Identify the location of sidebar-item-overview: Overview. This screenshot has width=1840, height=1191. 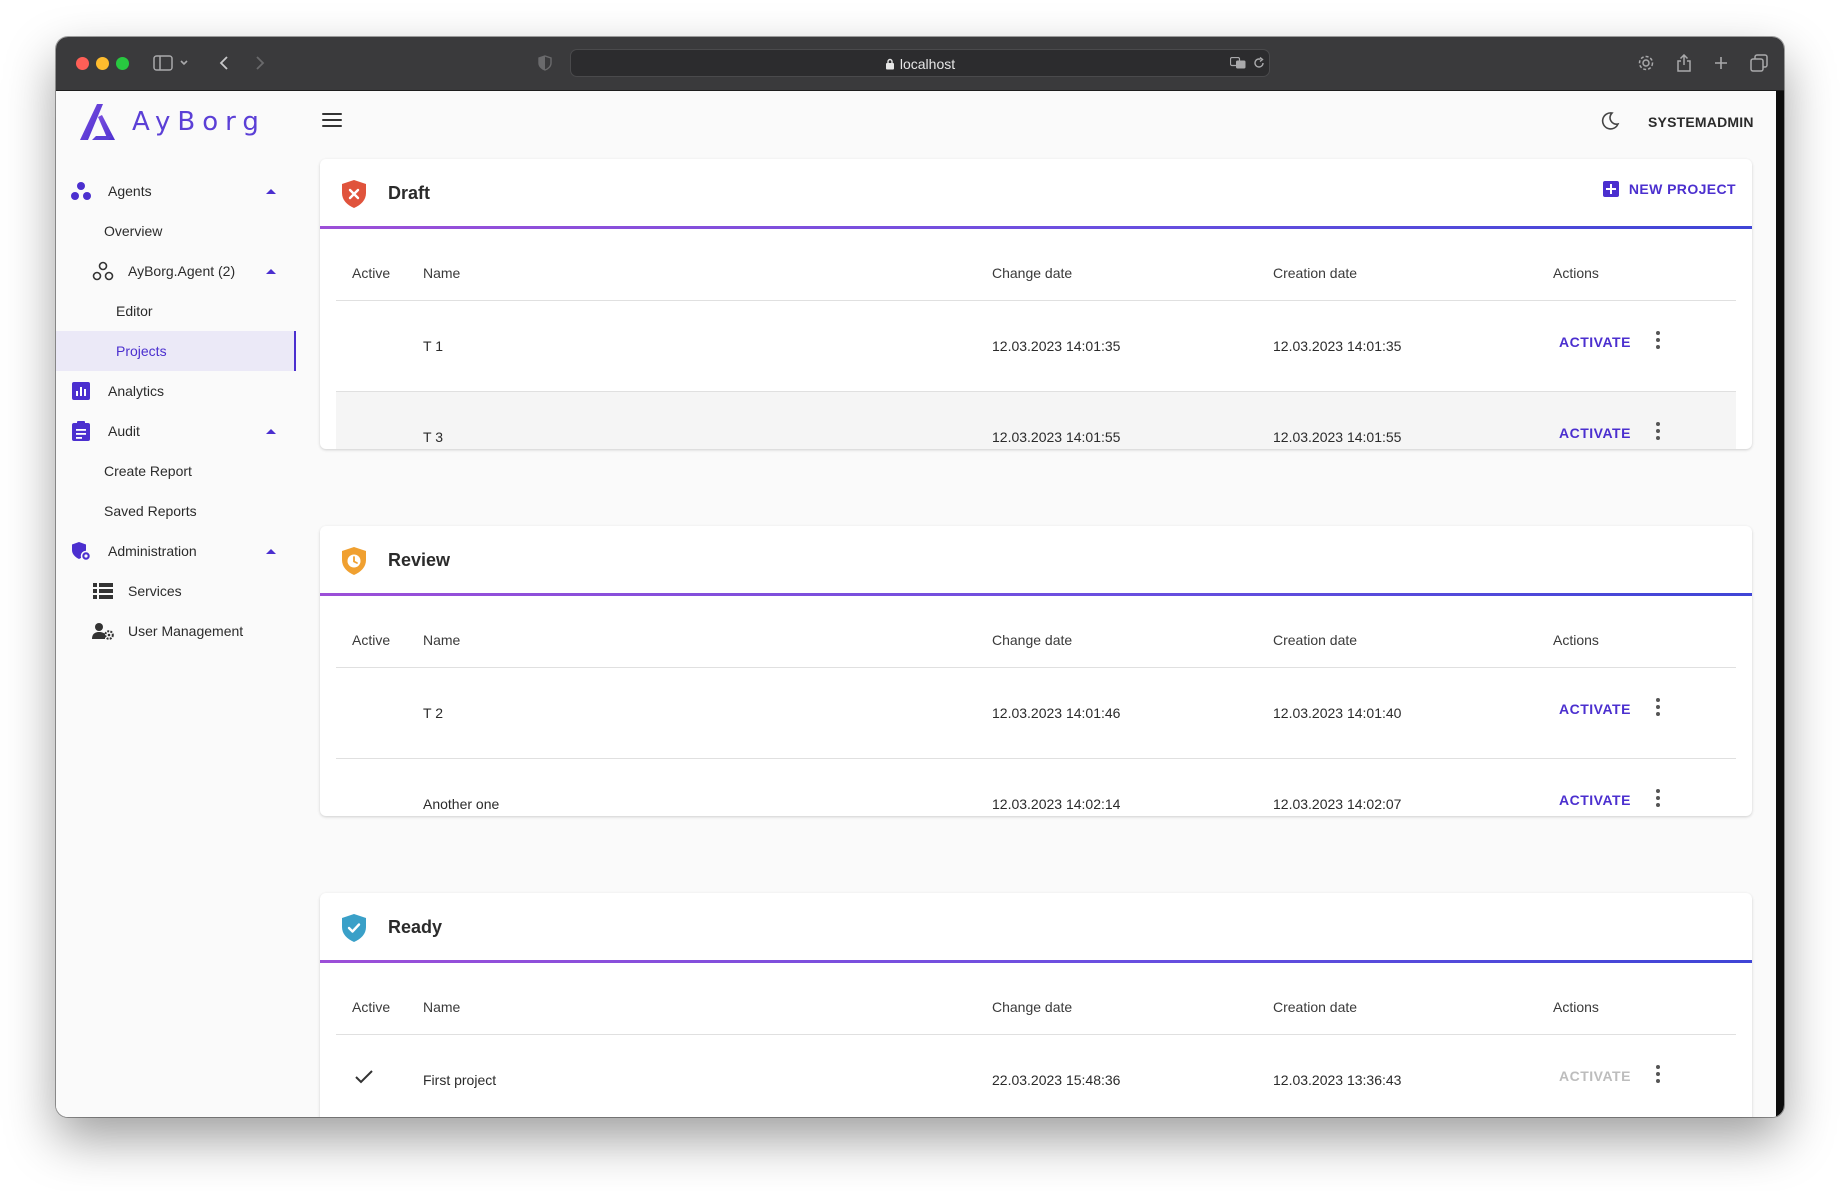
(176, 231).